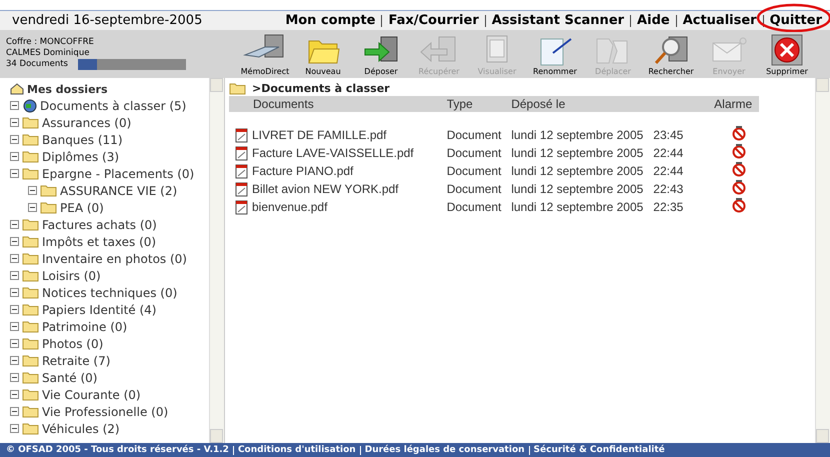 The image size is (830, 457). I want to click on folder-label: Documents à classer (5), so click(113, 105).